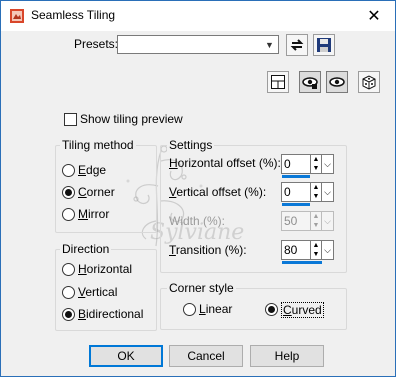 The image size is (396, 377). What do you see at coordinates (105, 269) in the screenshot?
I see `horizontal-label: Horizontal` at bounding box center [105, 269].